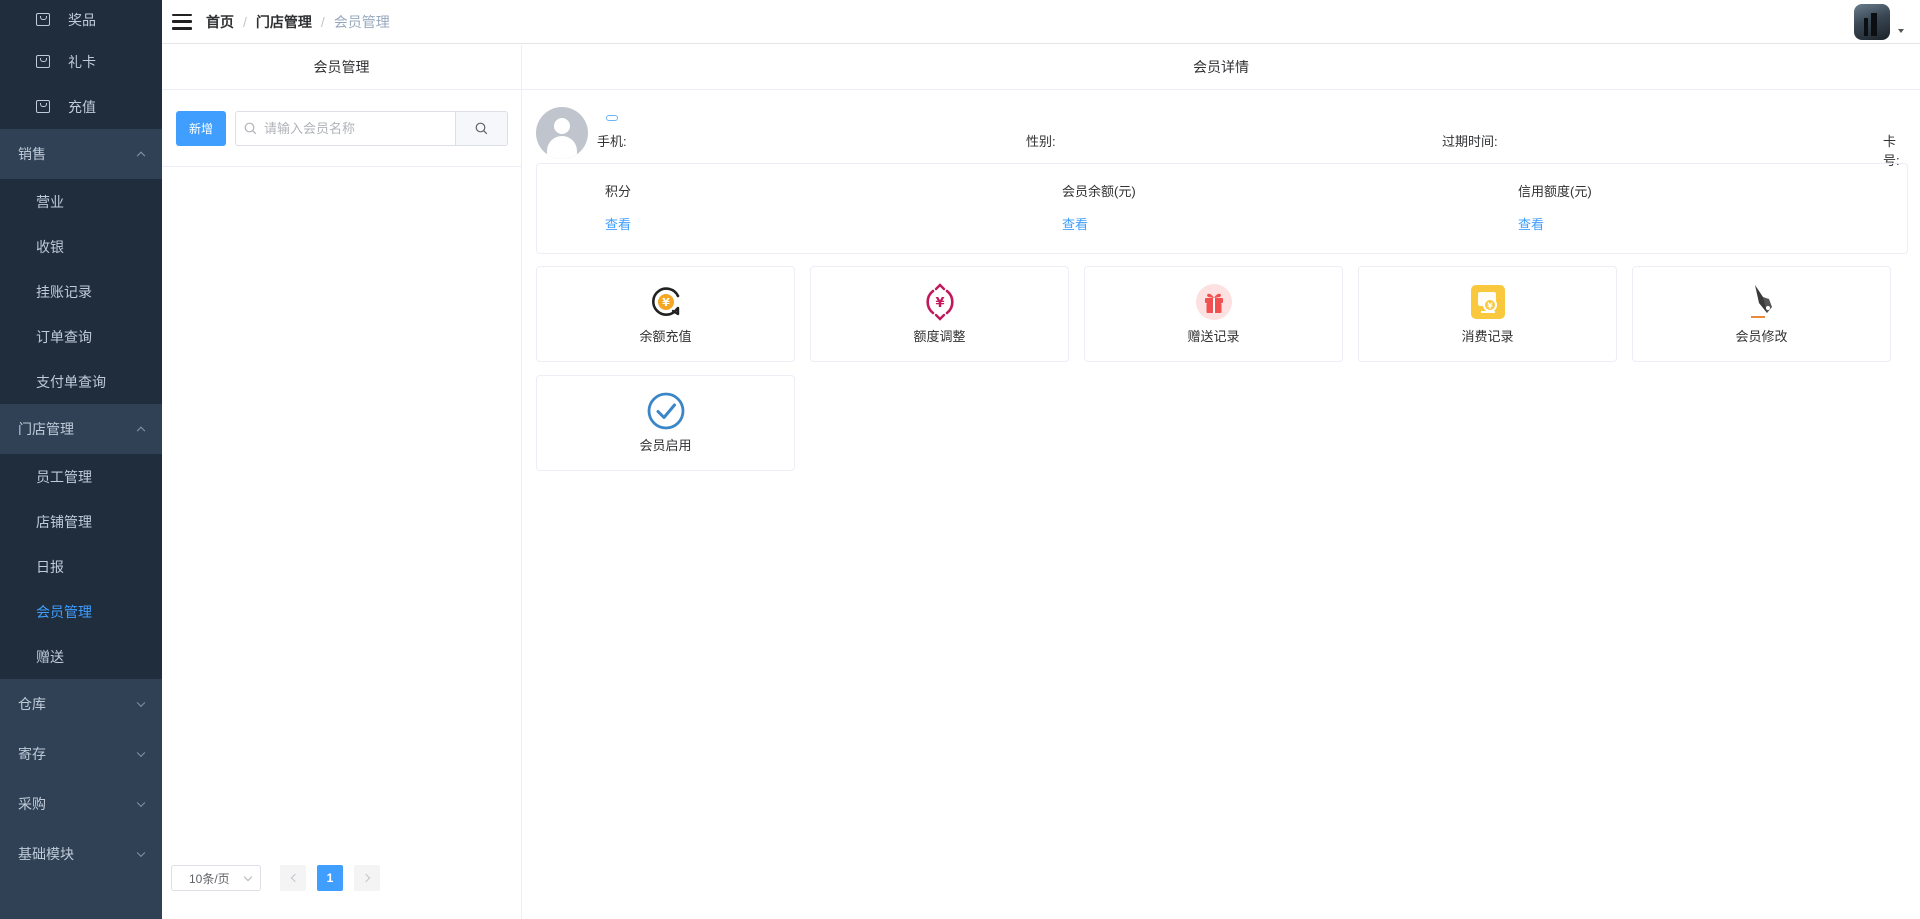  I want to click on member-search, so click(371, 128).